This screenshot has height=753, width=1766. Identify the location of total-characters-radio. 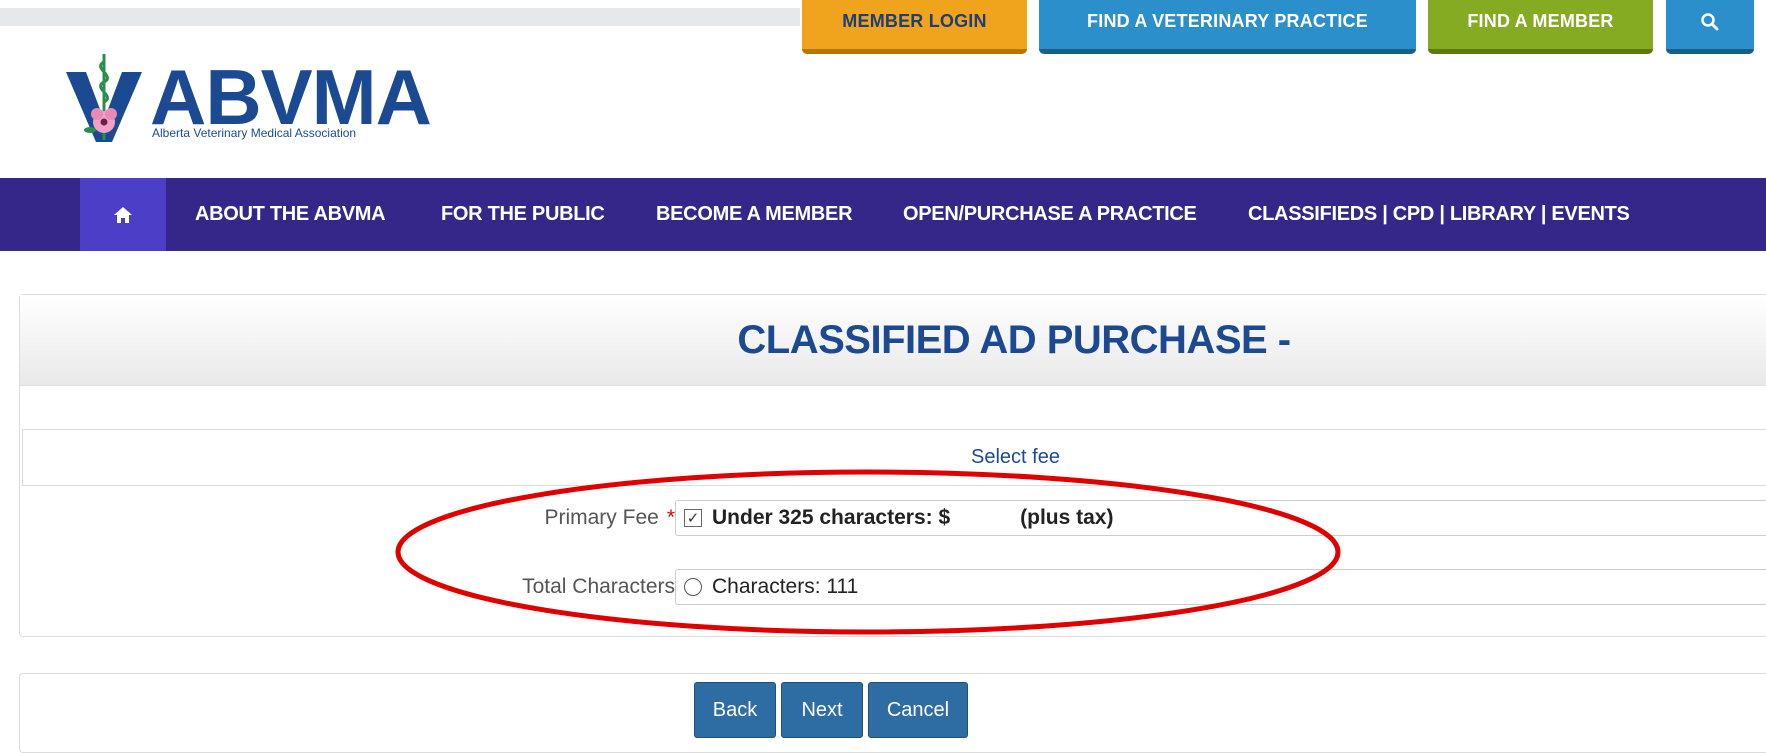
(693, 587).